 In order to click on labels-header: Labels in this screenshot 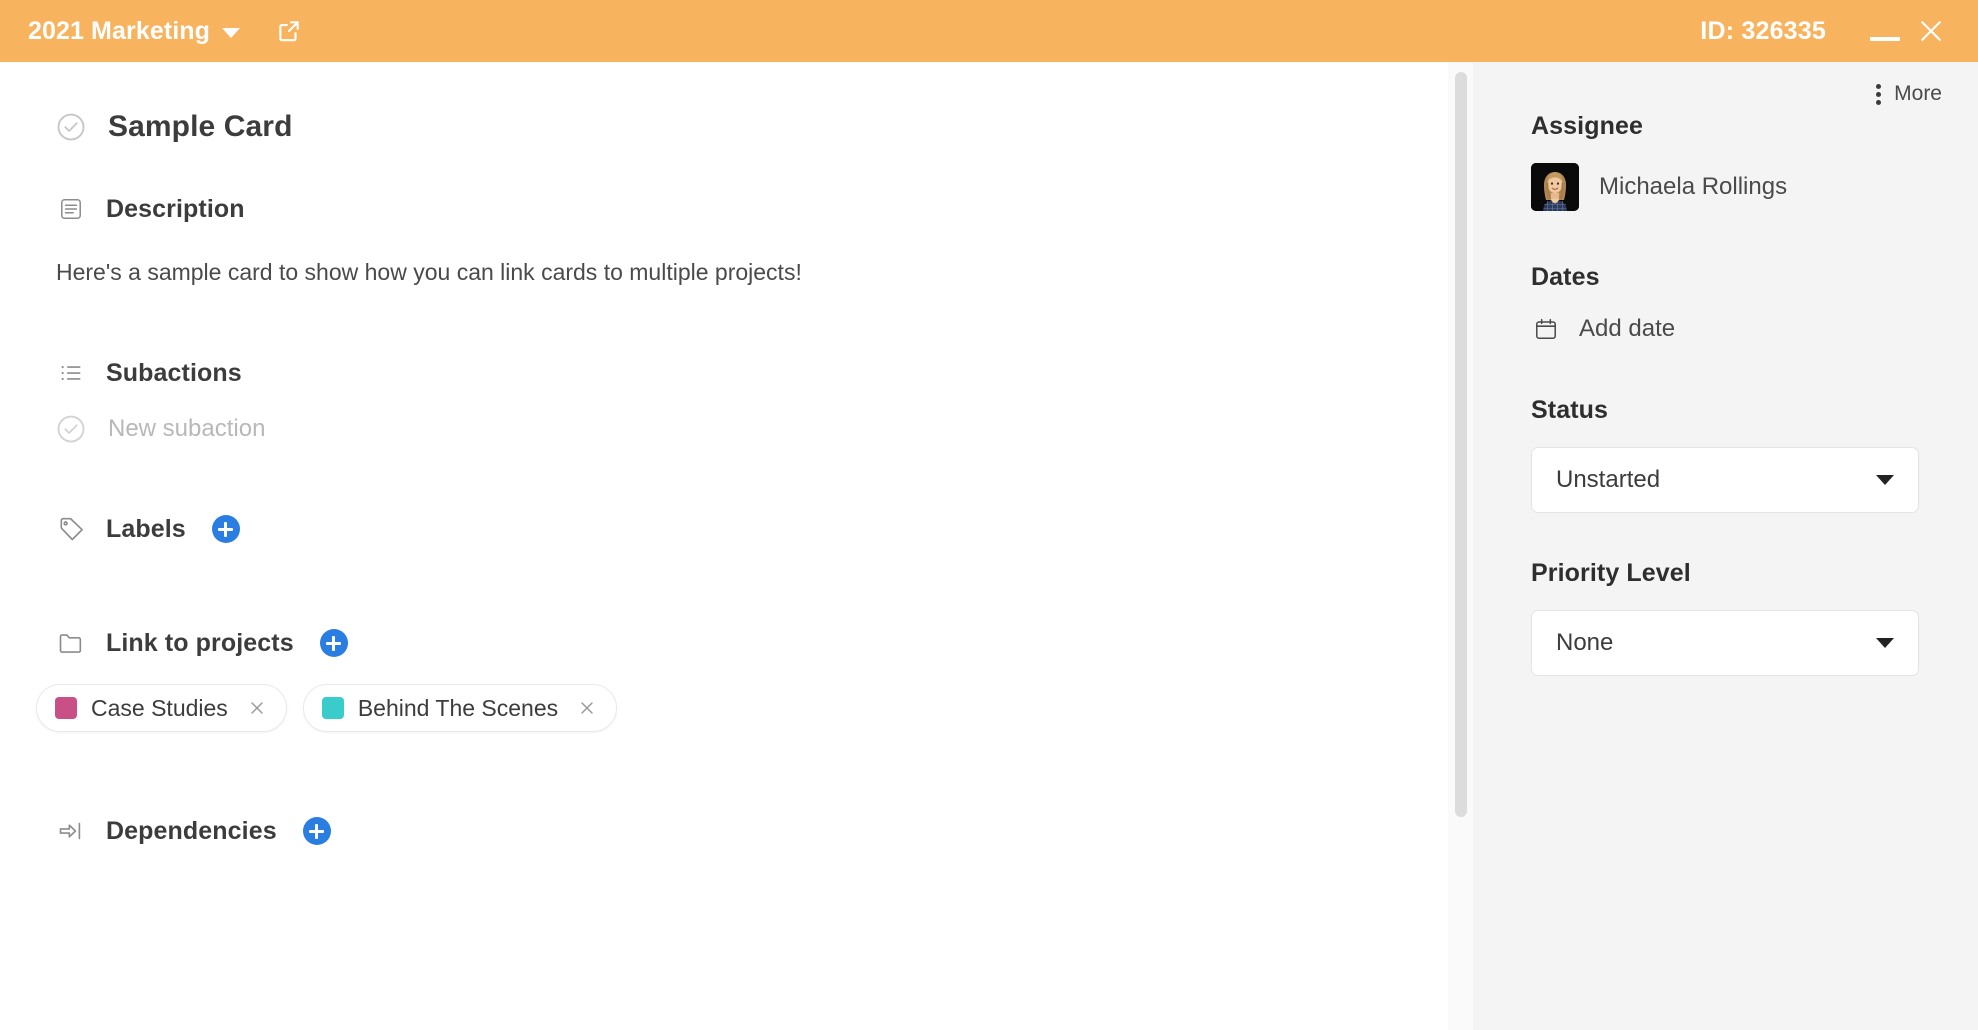, I will do `click(752, 529)`.